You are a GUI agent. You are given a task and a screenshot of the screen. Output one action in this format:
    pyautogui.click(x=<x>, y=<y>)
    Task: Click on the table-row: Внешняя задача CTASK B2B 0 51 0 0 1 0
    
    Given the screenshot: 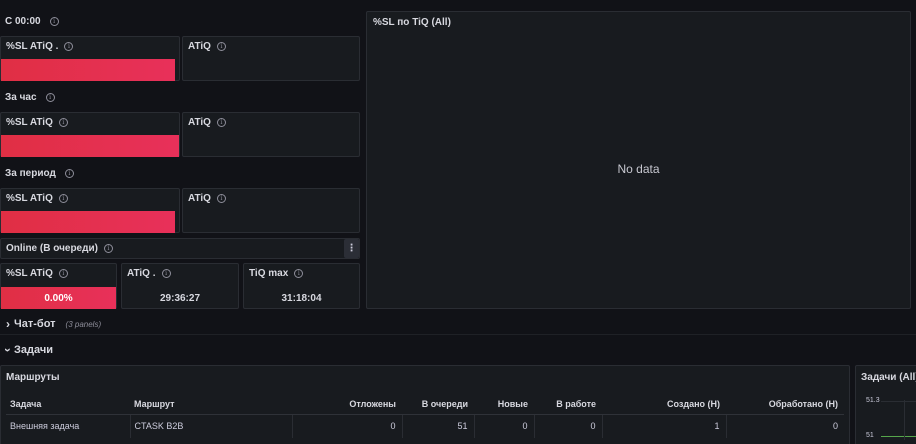 What is the action you would take?
    pyautogui.click(x=425, y=426)
    